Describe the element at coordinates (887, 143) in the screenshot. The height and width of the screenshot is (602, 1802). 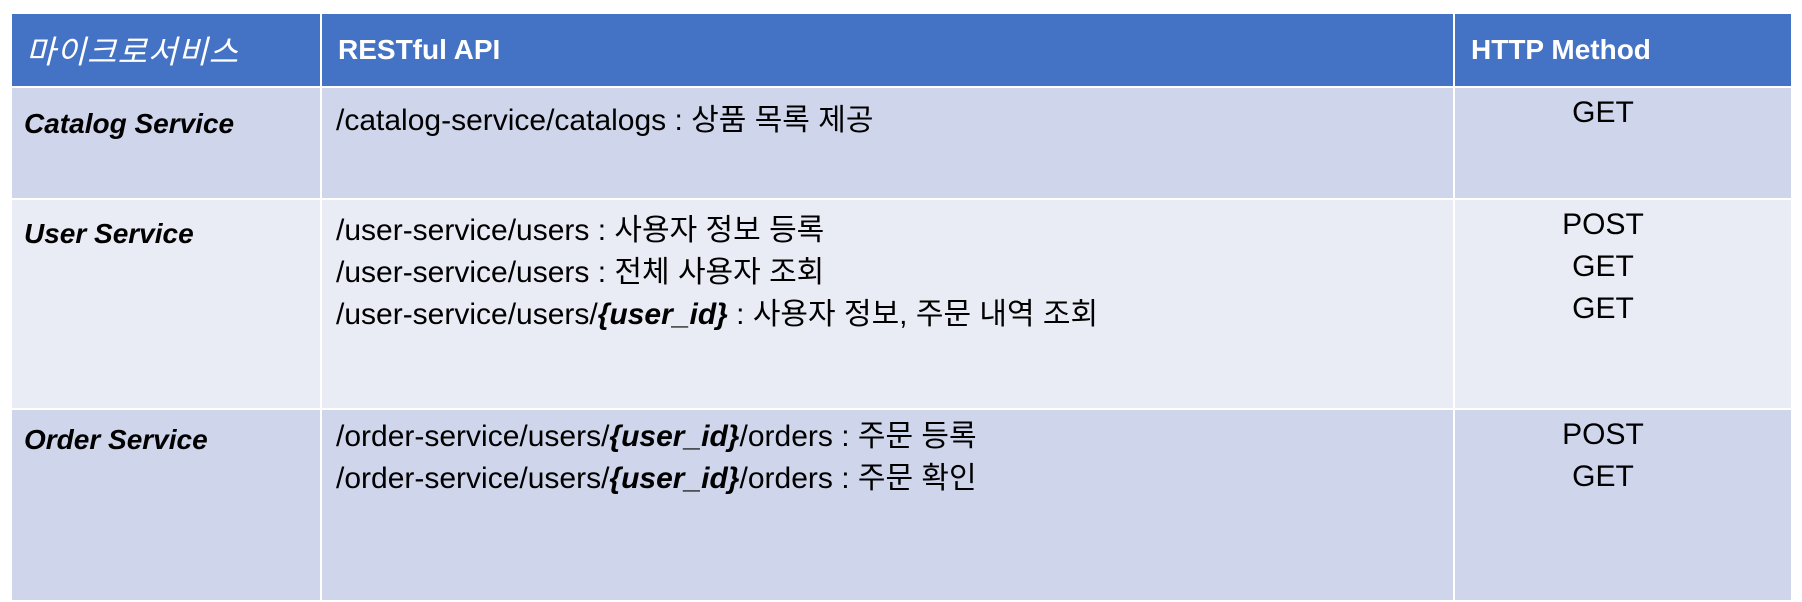
I see `api-paths: /catalog-service/catalogs : 상품 목록 제공` at that location.